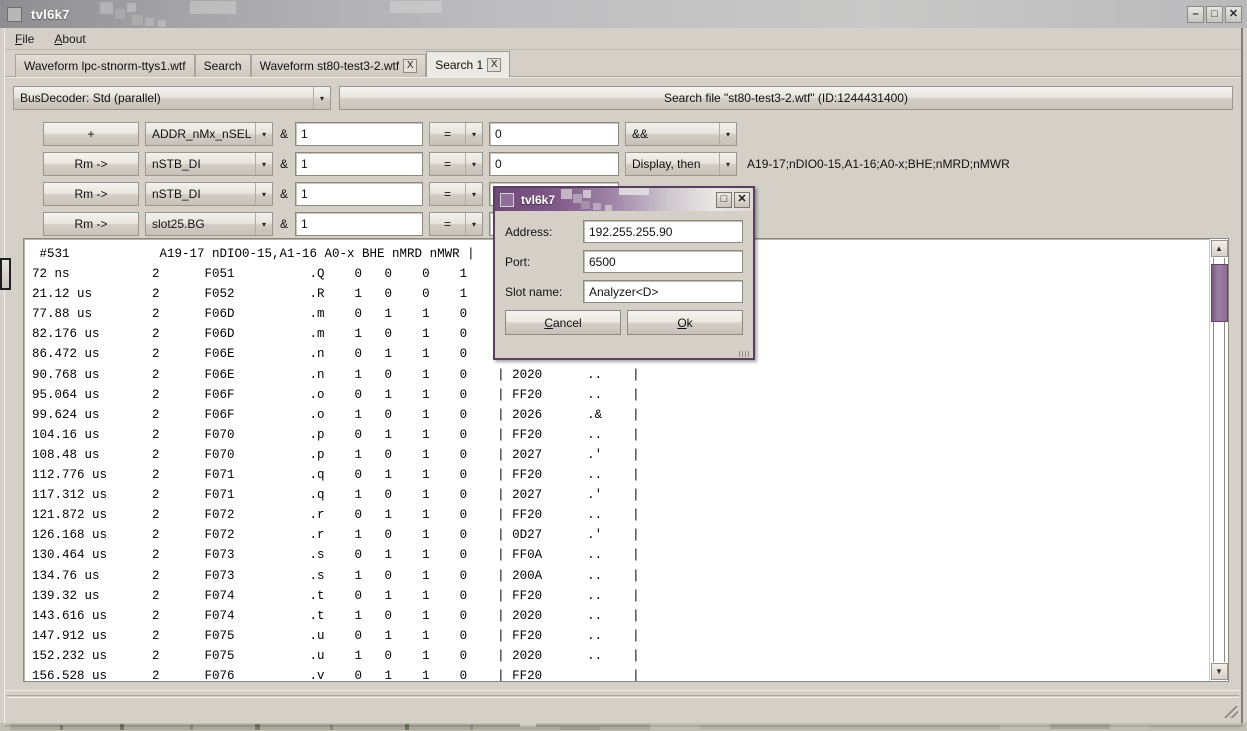 The width and height of the screenshot is (1247, 731). What do you see at coordinates (663, 231) in the screenshot?
I see `address-field: 192.255.255.90` at bounding box center [663, 231].